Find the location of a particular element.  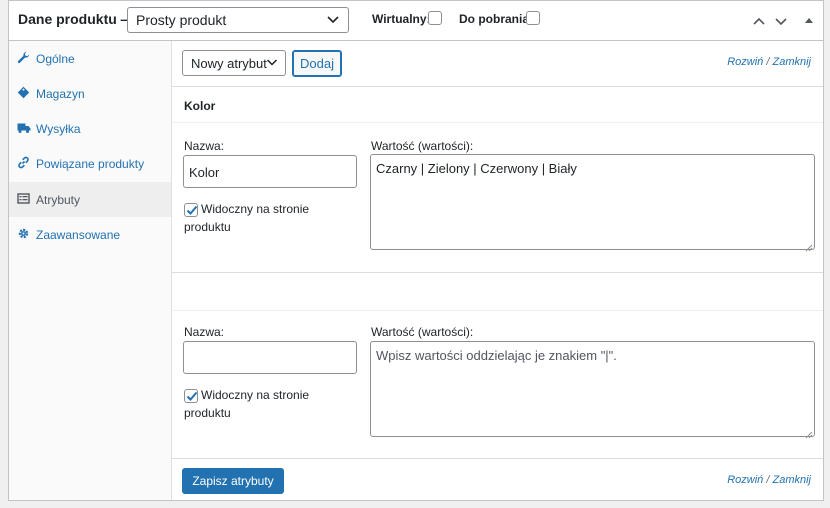

attribute-name-input is located at coordinates (270, 357).